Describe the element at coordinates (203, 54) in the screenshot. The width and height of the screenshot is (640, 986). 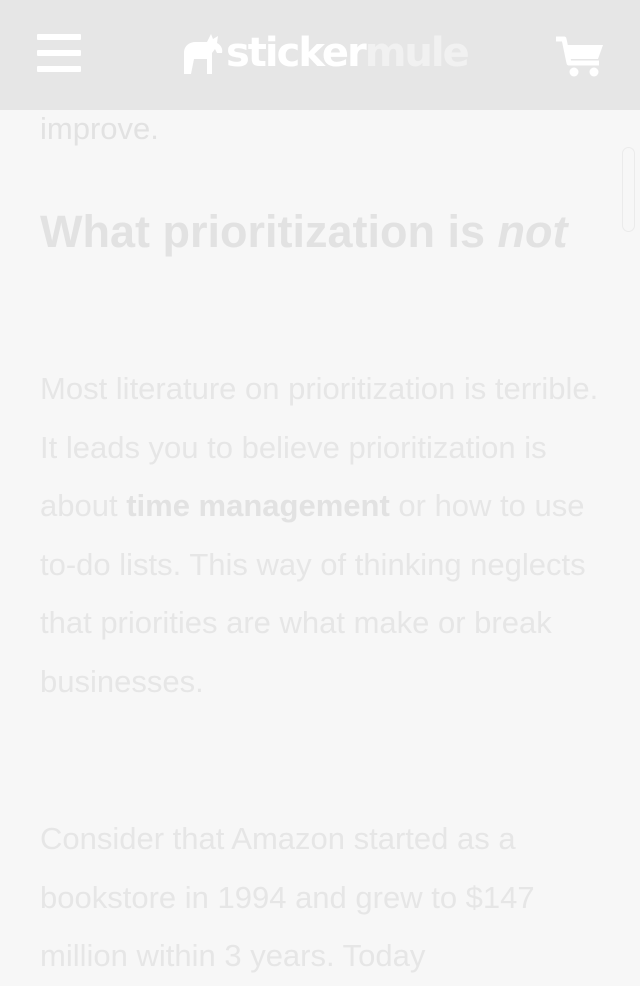
I see `horse-logo-icon` at that location.